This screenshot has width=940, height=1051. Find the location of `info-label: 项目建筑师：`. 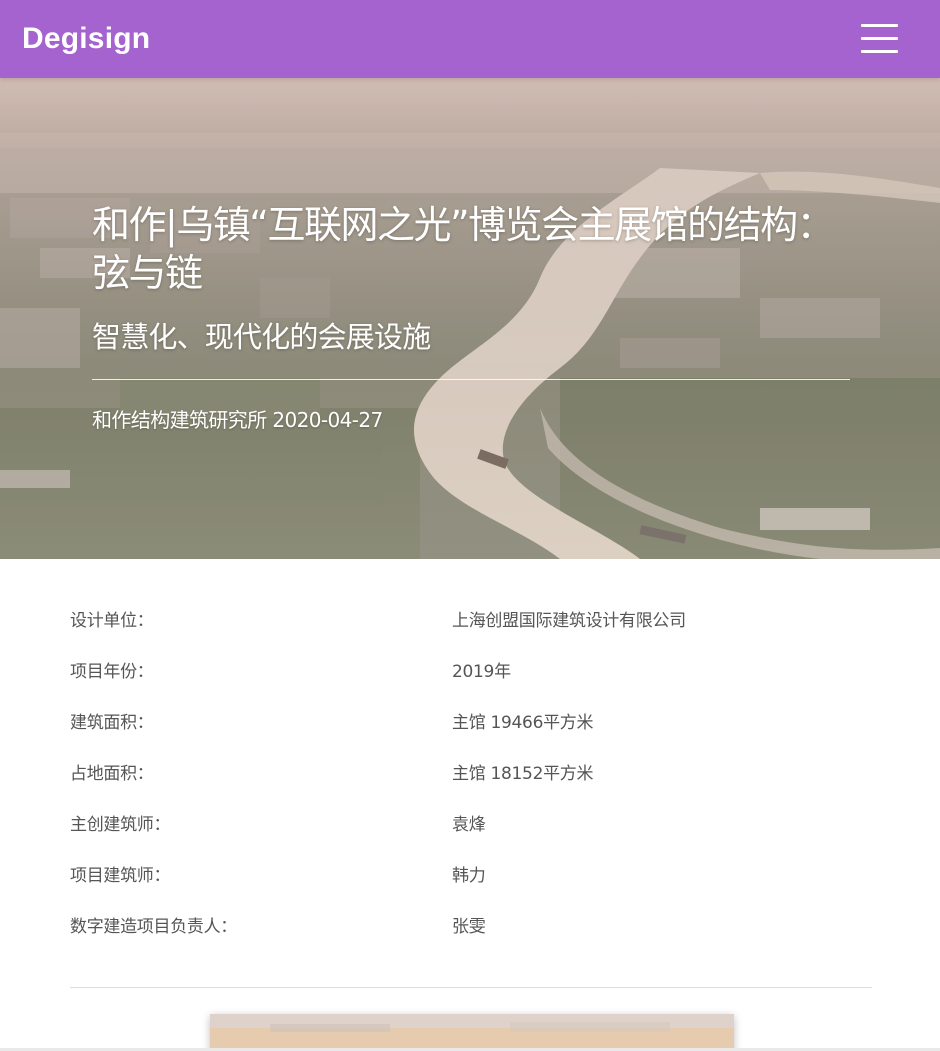

info-label: 项目建筑师： is located at coordinates (120, 876).